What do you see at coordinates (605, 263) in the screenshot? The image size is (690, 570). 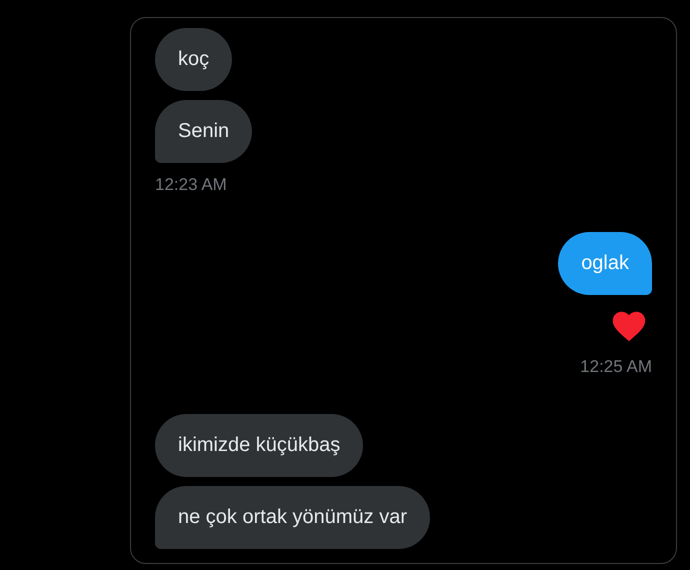 I see `message-bubble: oglak` at bounding box center [605, 263].